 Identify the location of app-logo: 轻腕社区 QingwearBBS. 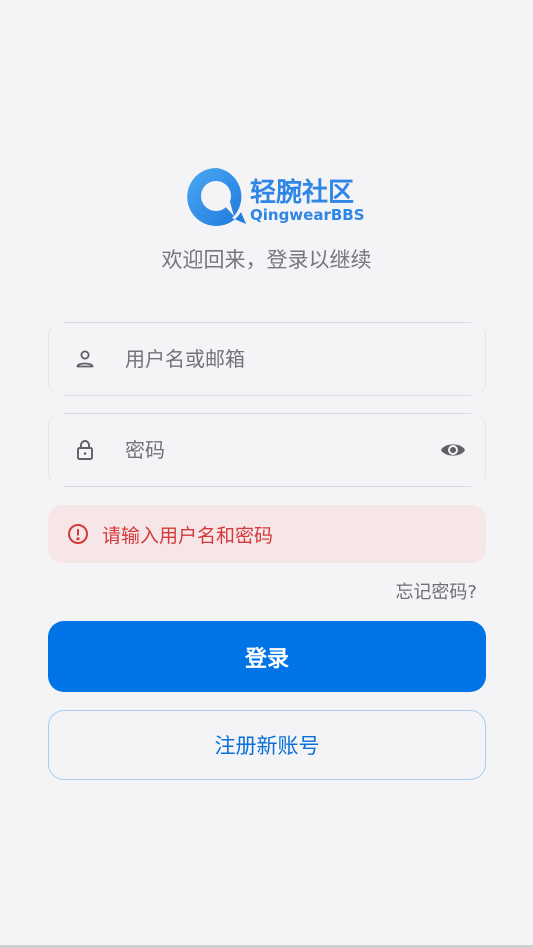
(275, 197).